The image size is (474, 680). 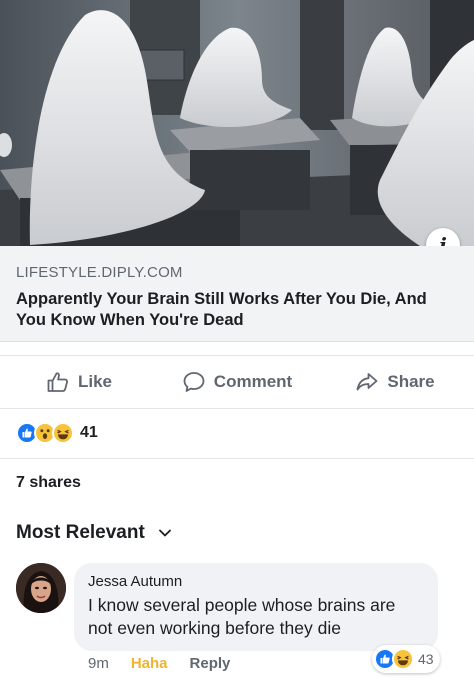 What do you see at coordinates (411, 381) in the screenshot?
I see `share-label: Share` at bounding box center [411, 381].